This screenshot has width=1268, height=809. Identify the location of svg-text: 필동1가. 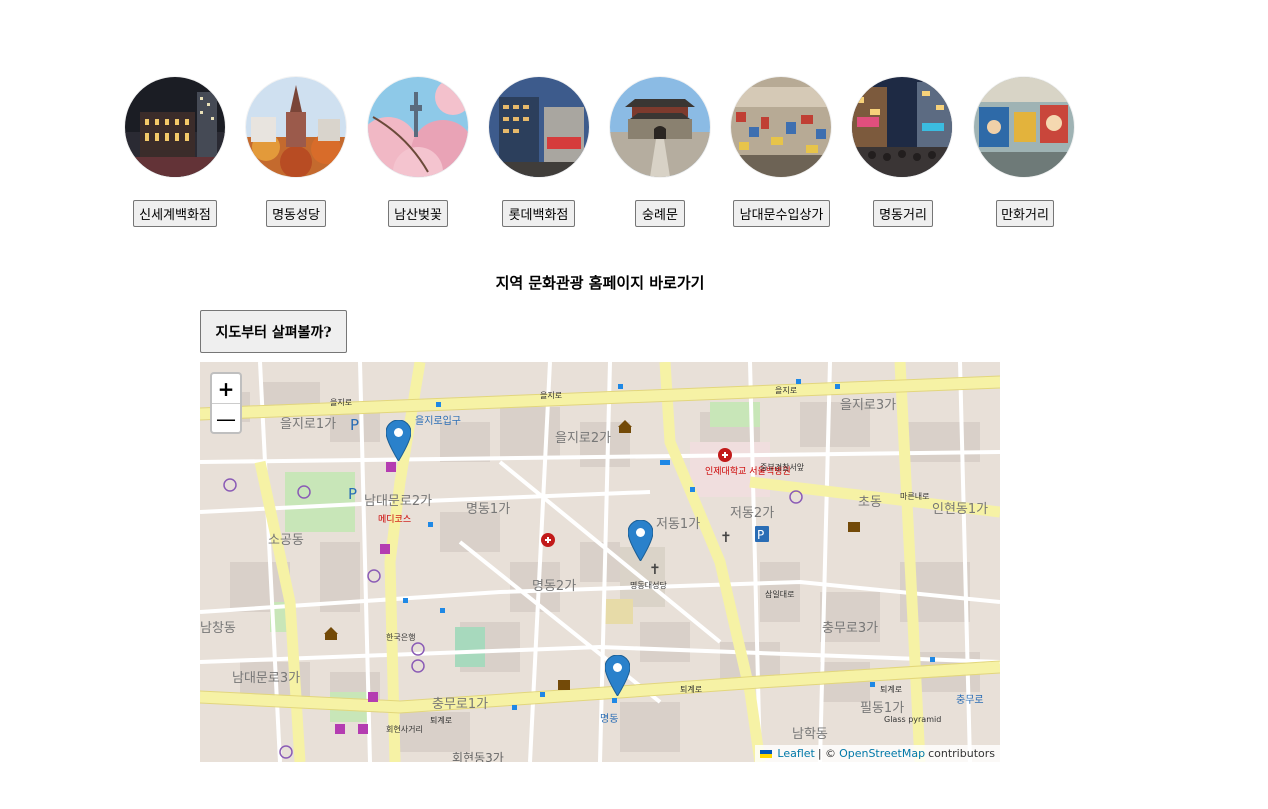
(882, 708).